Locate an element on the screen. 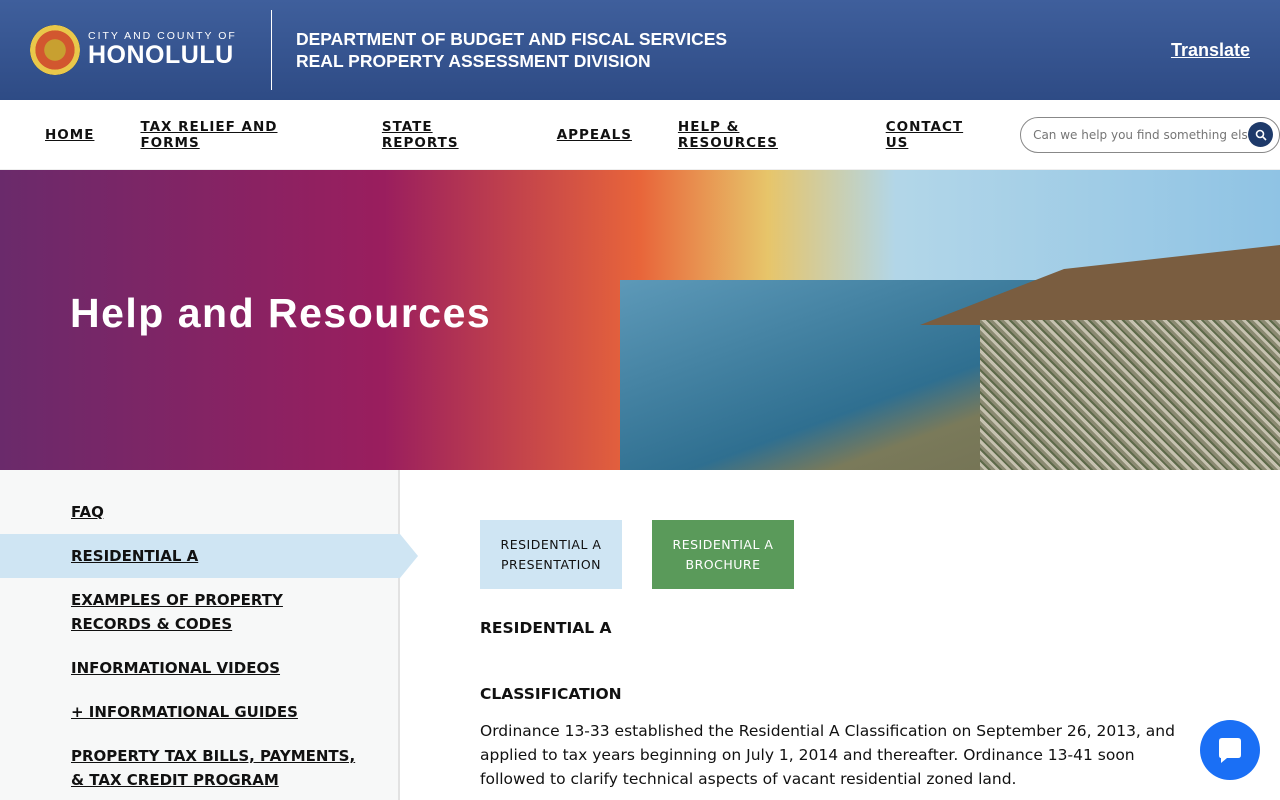 Image resolution: width=1280 pixels, height=800 pixels. nav-home: HOME is located at coordinates (69, 135).